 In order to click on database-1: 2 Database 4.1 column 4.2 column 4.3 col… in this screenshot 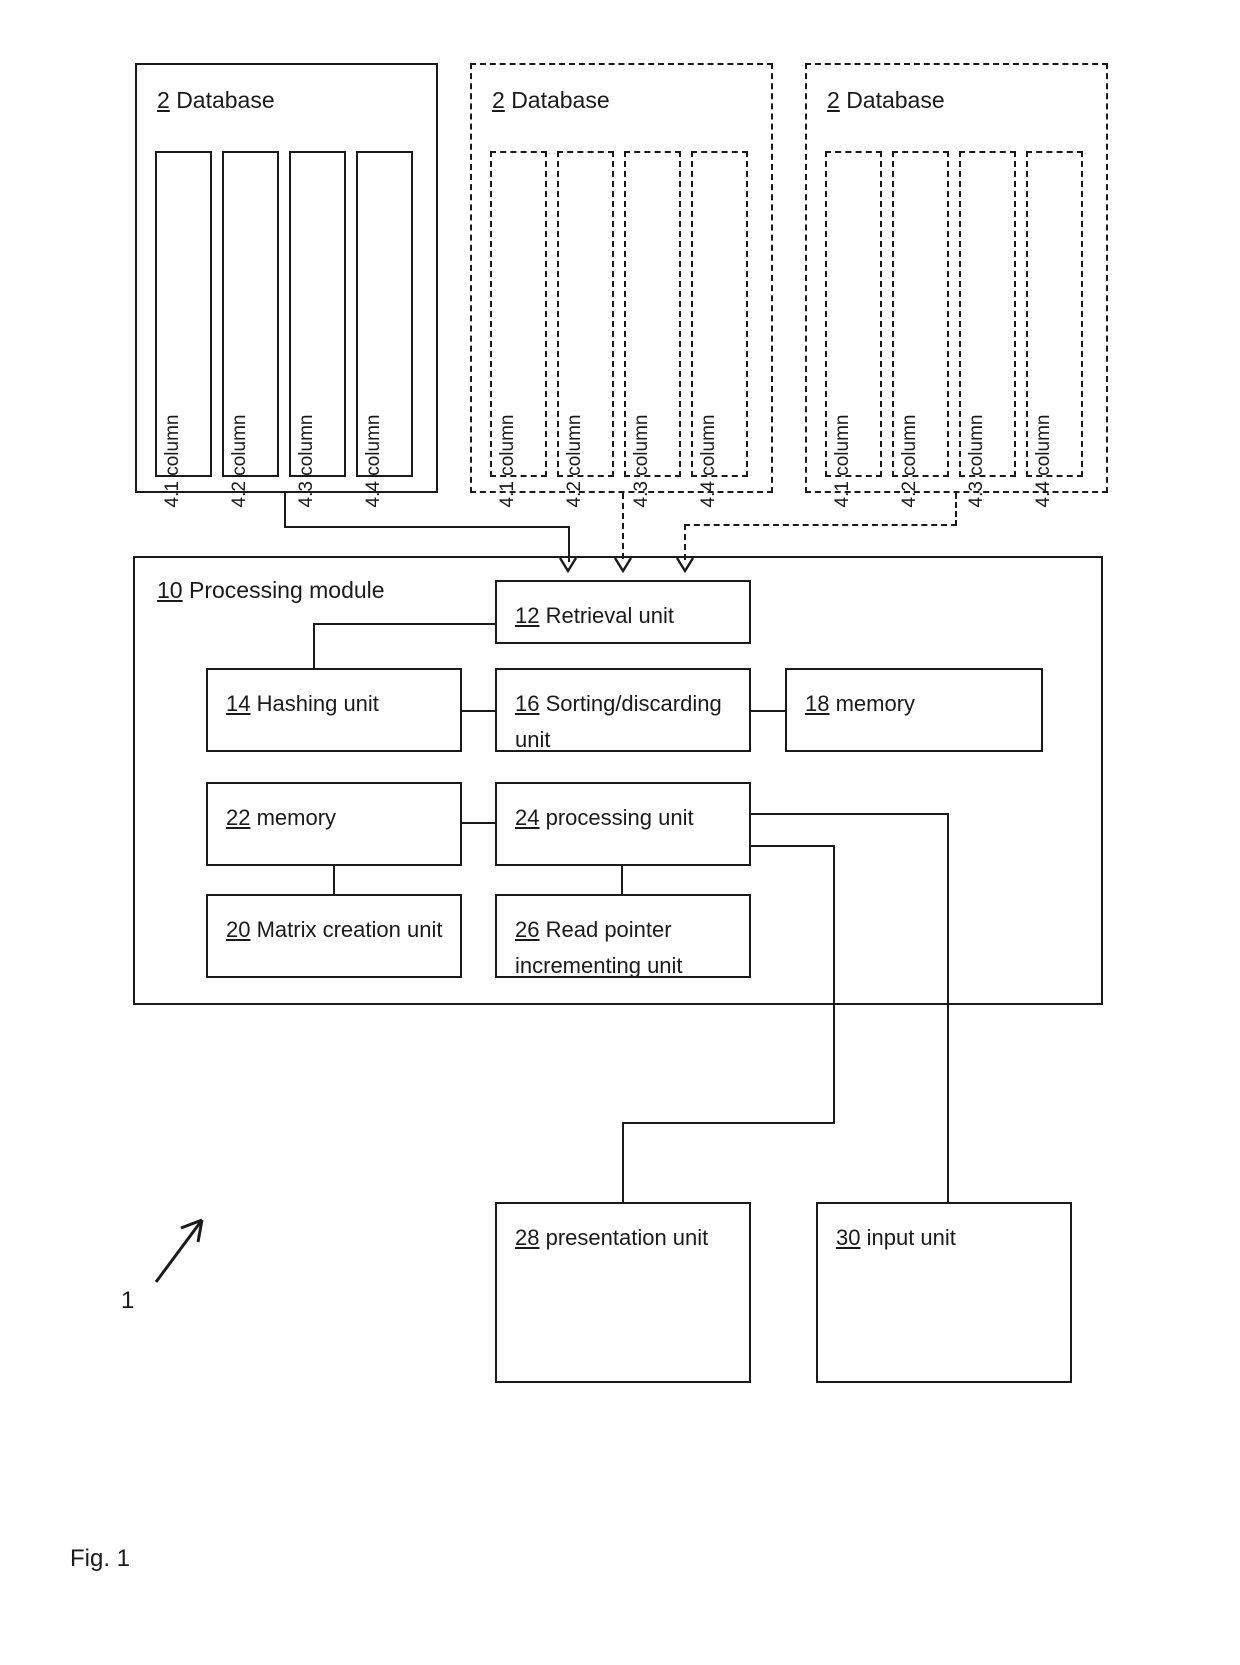, I will do `click(286, 285)`.